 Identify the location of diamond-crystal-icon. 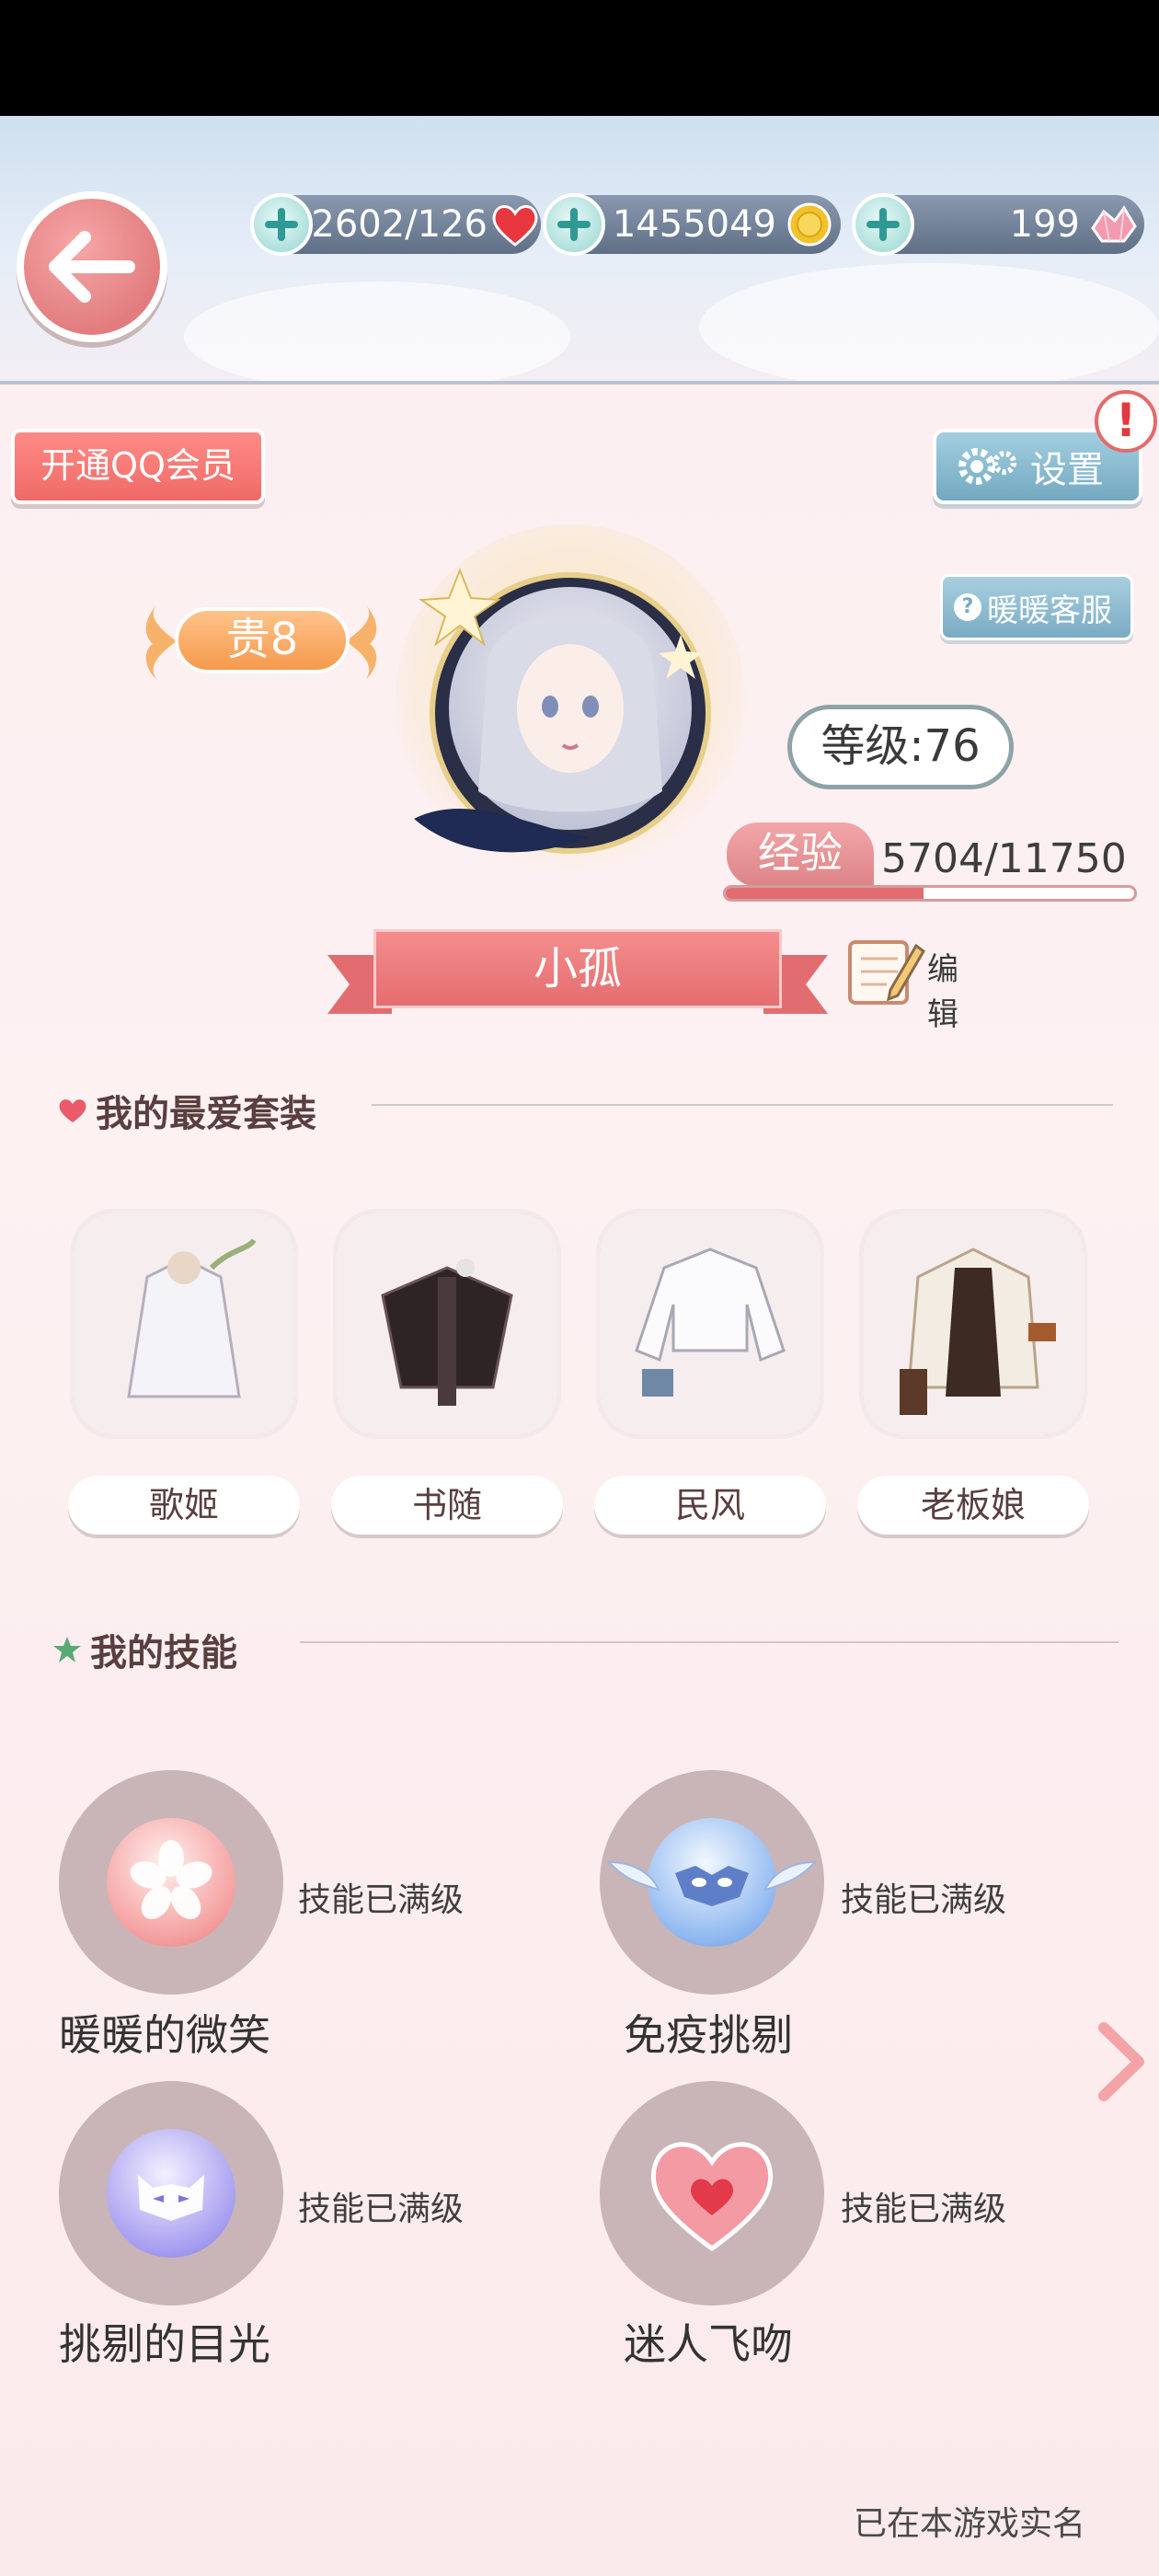
(1114, 224).